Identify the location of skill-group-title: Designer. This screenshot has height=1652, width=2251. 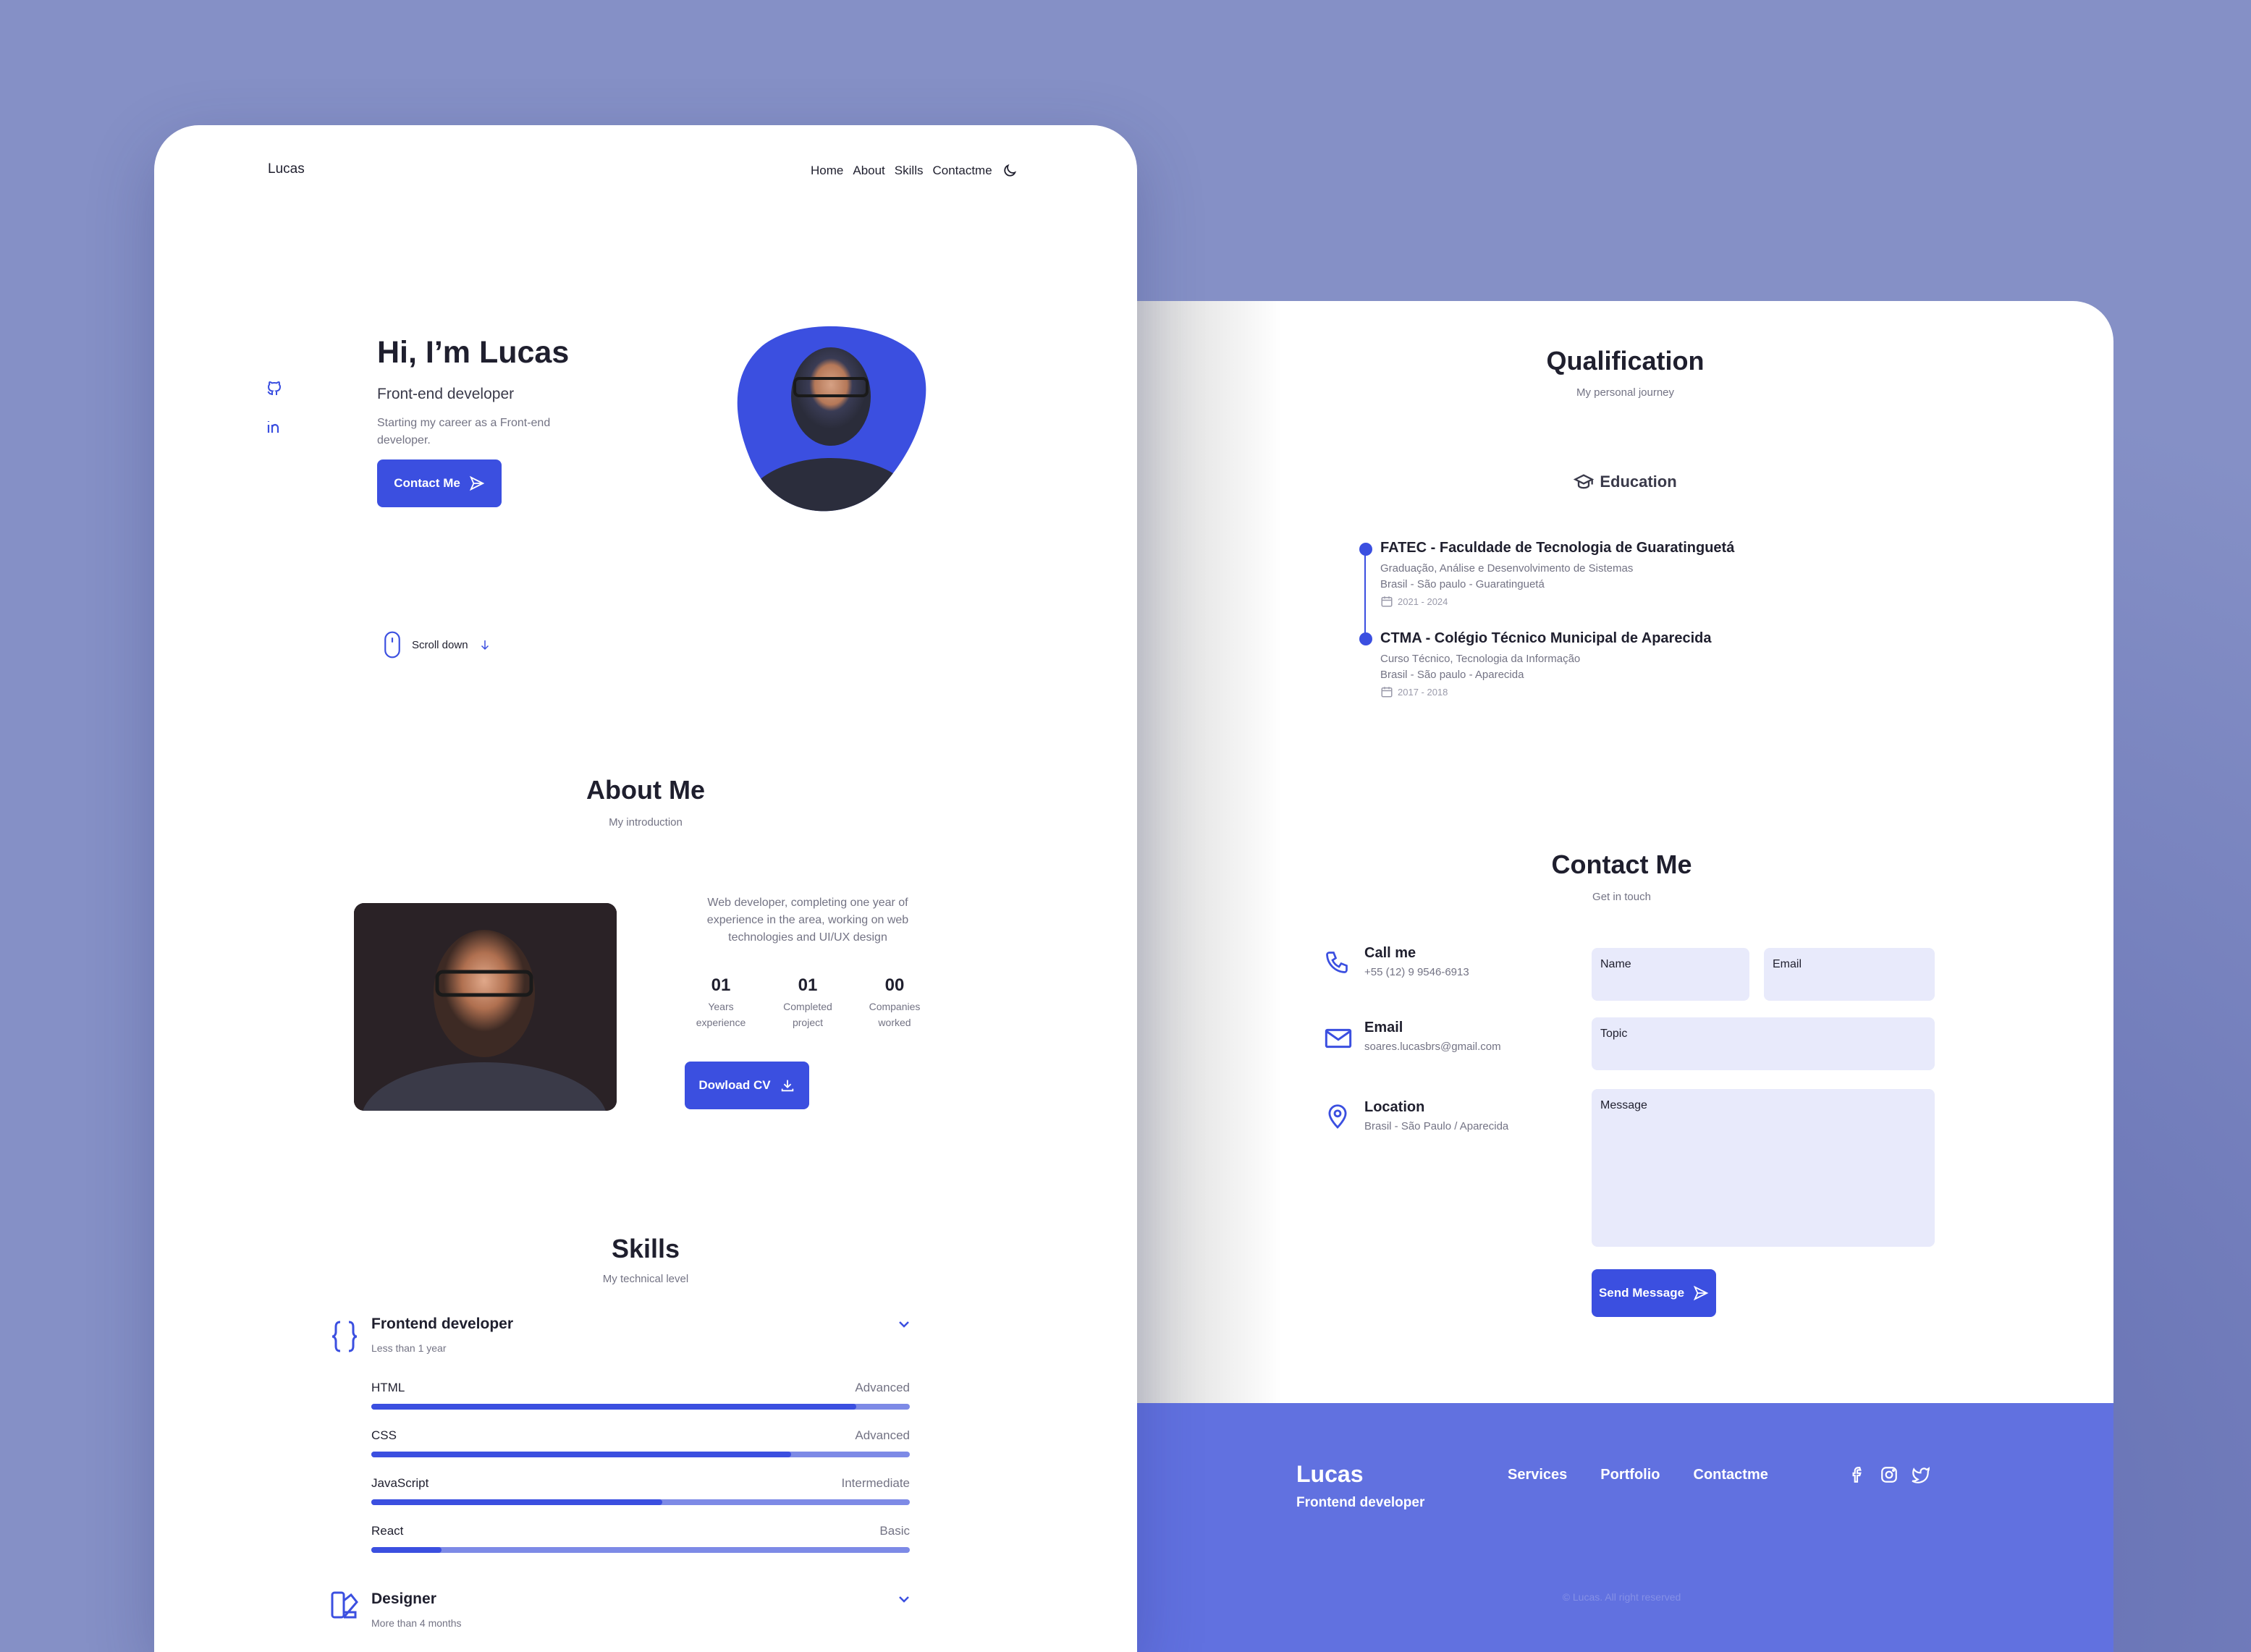
(403, 1599).